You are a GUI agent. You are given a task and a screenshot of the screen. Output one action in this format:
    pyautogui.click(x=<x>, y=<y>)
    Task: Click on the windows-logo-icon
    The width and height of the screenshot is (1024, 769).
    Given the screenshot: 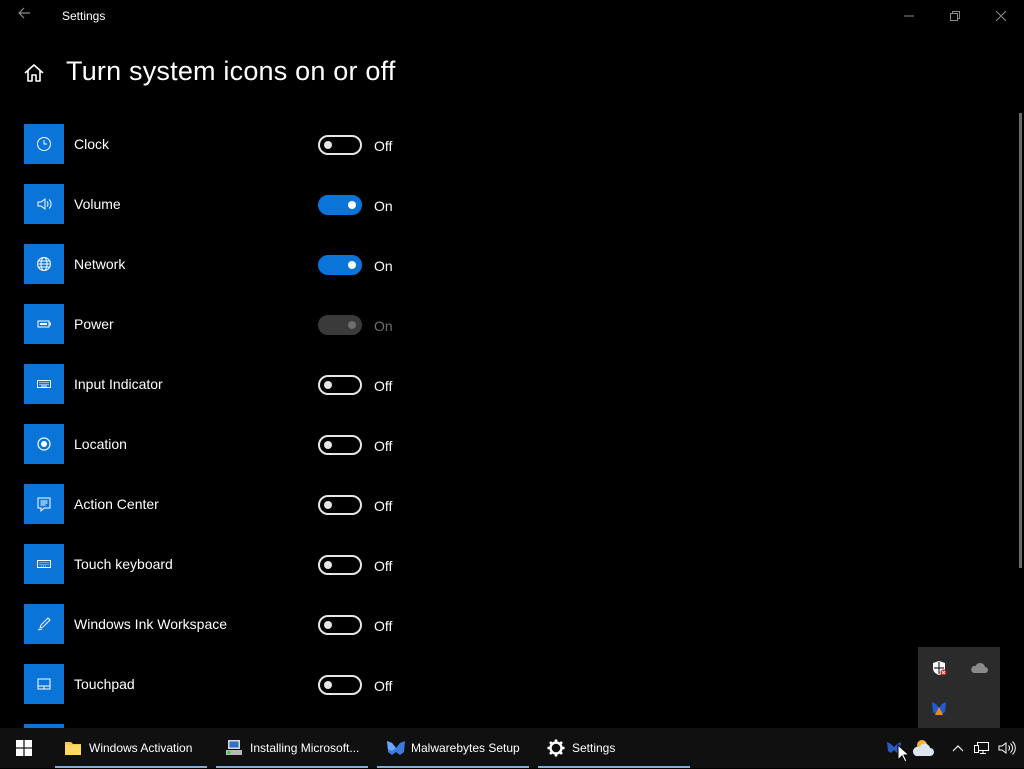 What is the action you would take?
    pyautogui.click(x=24, y=748)
    